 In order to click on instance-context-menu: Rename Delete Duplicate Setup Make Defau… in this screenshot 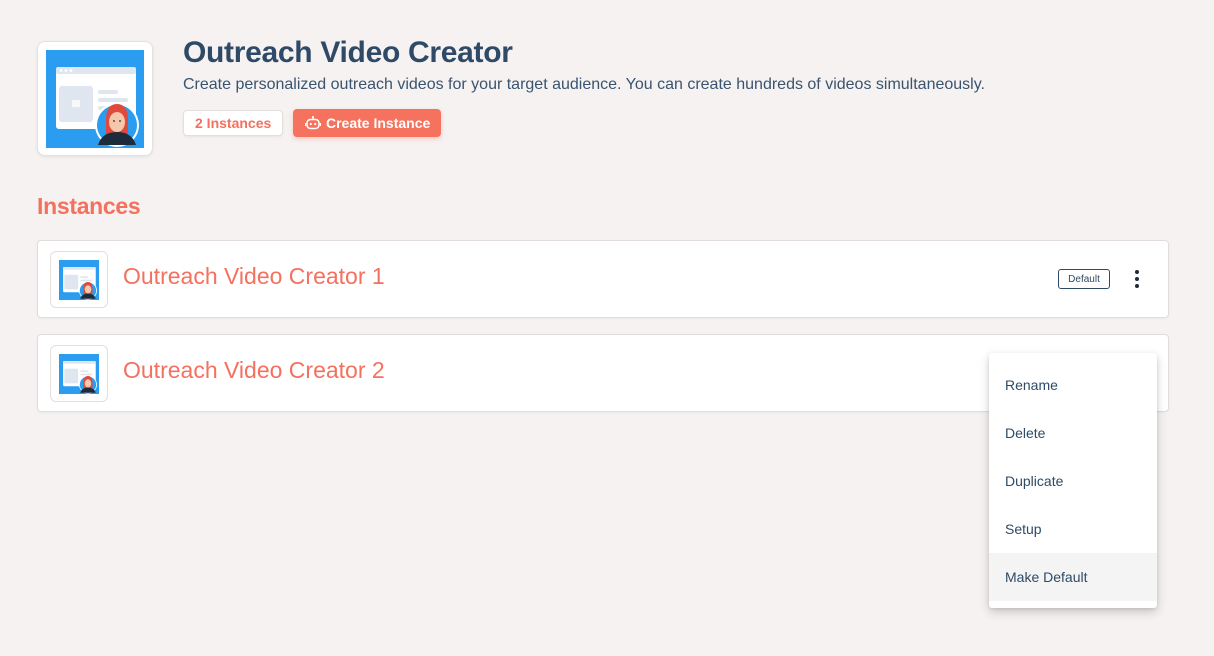, I will do `click(1073, 480)`.